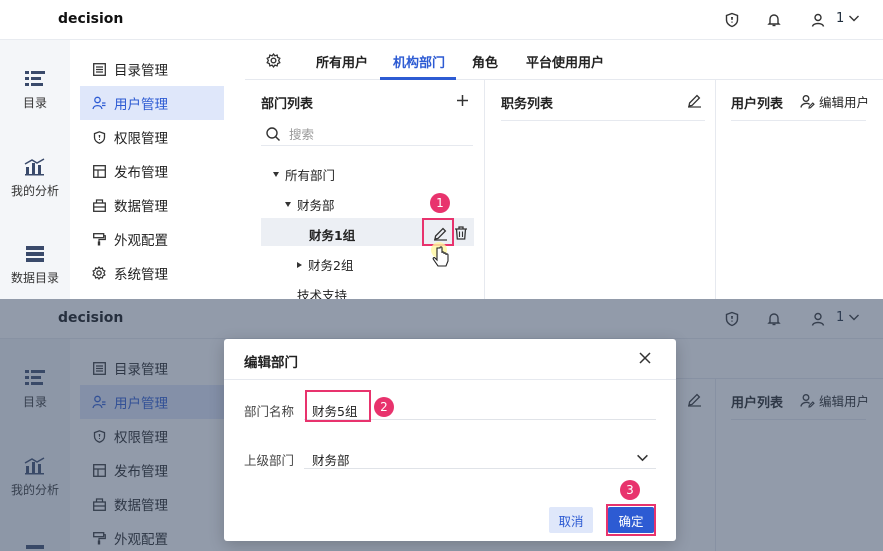 The height and width of the screenshot is (551, 883). I want to click on edit-pencil-icon, so click(694, 100).